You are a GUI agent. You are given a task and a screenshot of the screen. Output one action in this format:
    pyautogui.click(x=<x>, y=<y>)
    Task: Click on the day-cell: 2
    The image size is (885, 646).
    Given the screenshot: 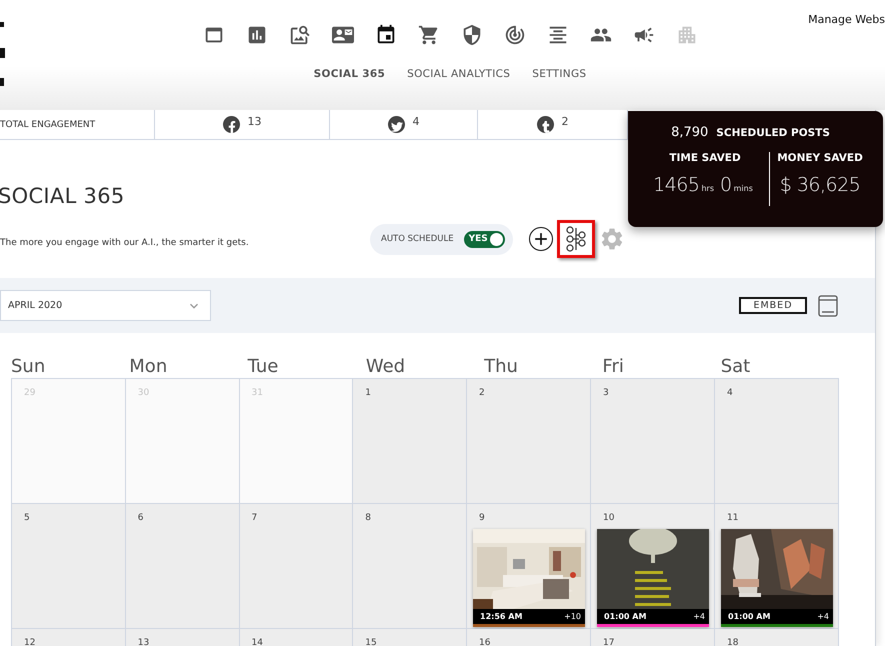 What is the action you would take?
    pyautogui.click(x=529, y=441)
    